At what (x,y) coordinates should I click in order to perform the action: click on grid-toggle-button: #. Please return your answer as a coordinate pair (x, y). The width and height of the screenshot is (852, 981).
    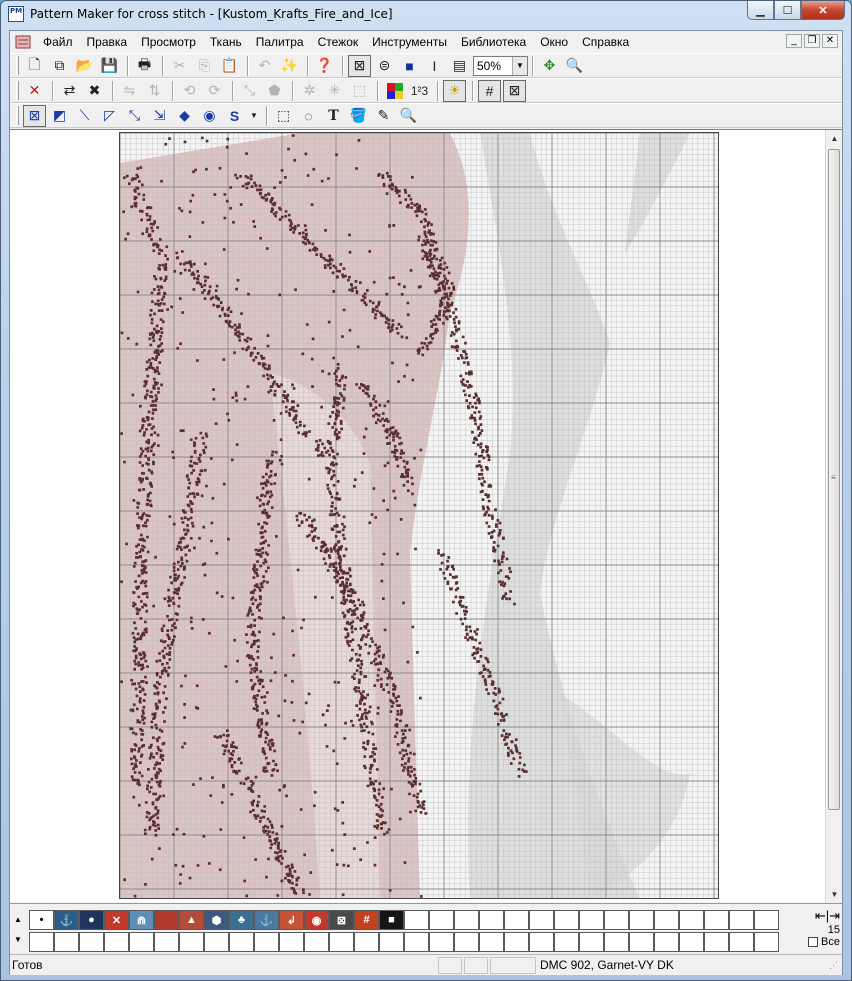
    Looking at the image, I should click on (489, 90).